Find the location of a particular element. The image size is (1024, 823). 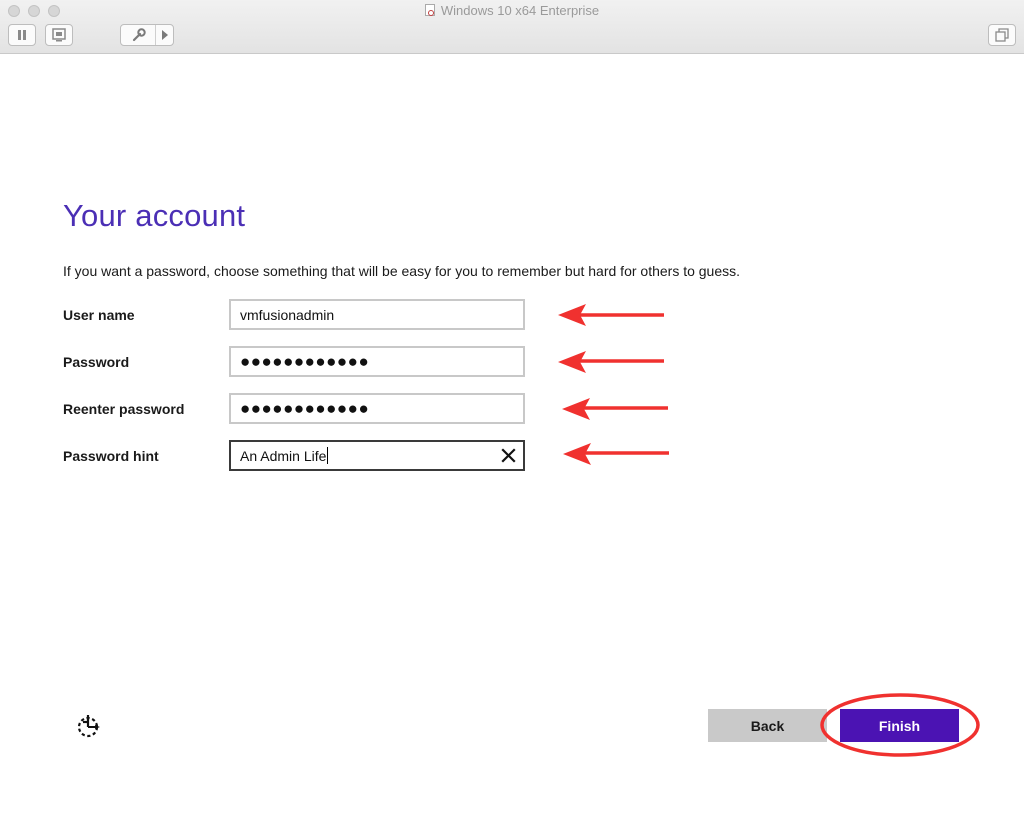

username-value: vmfusionadmin is located at coordinates (287, 314).